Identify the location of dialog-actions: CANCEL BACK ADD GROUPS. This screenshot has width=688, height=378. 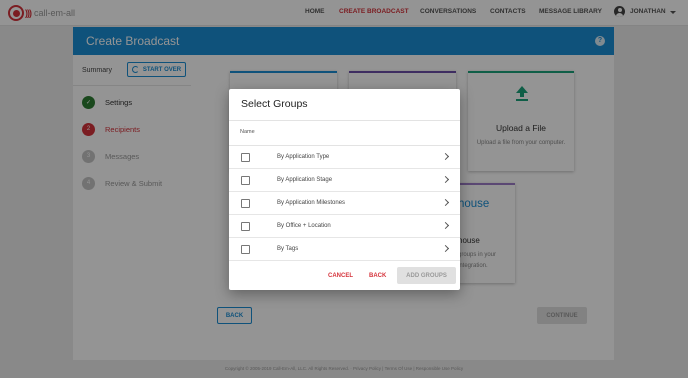
(344, 277).